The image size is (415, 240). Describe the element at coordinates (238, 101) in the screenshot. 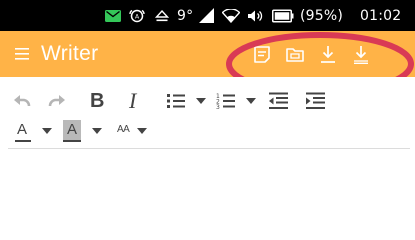

I see `numbered-list-button: 1 2 3` at that location.